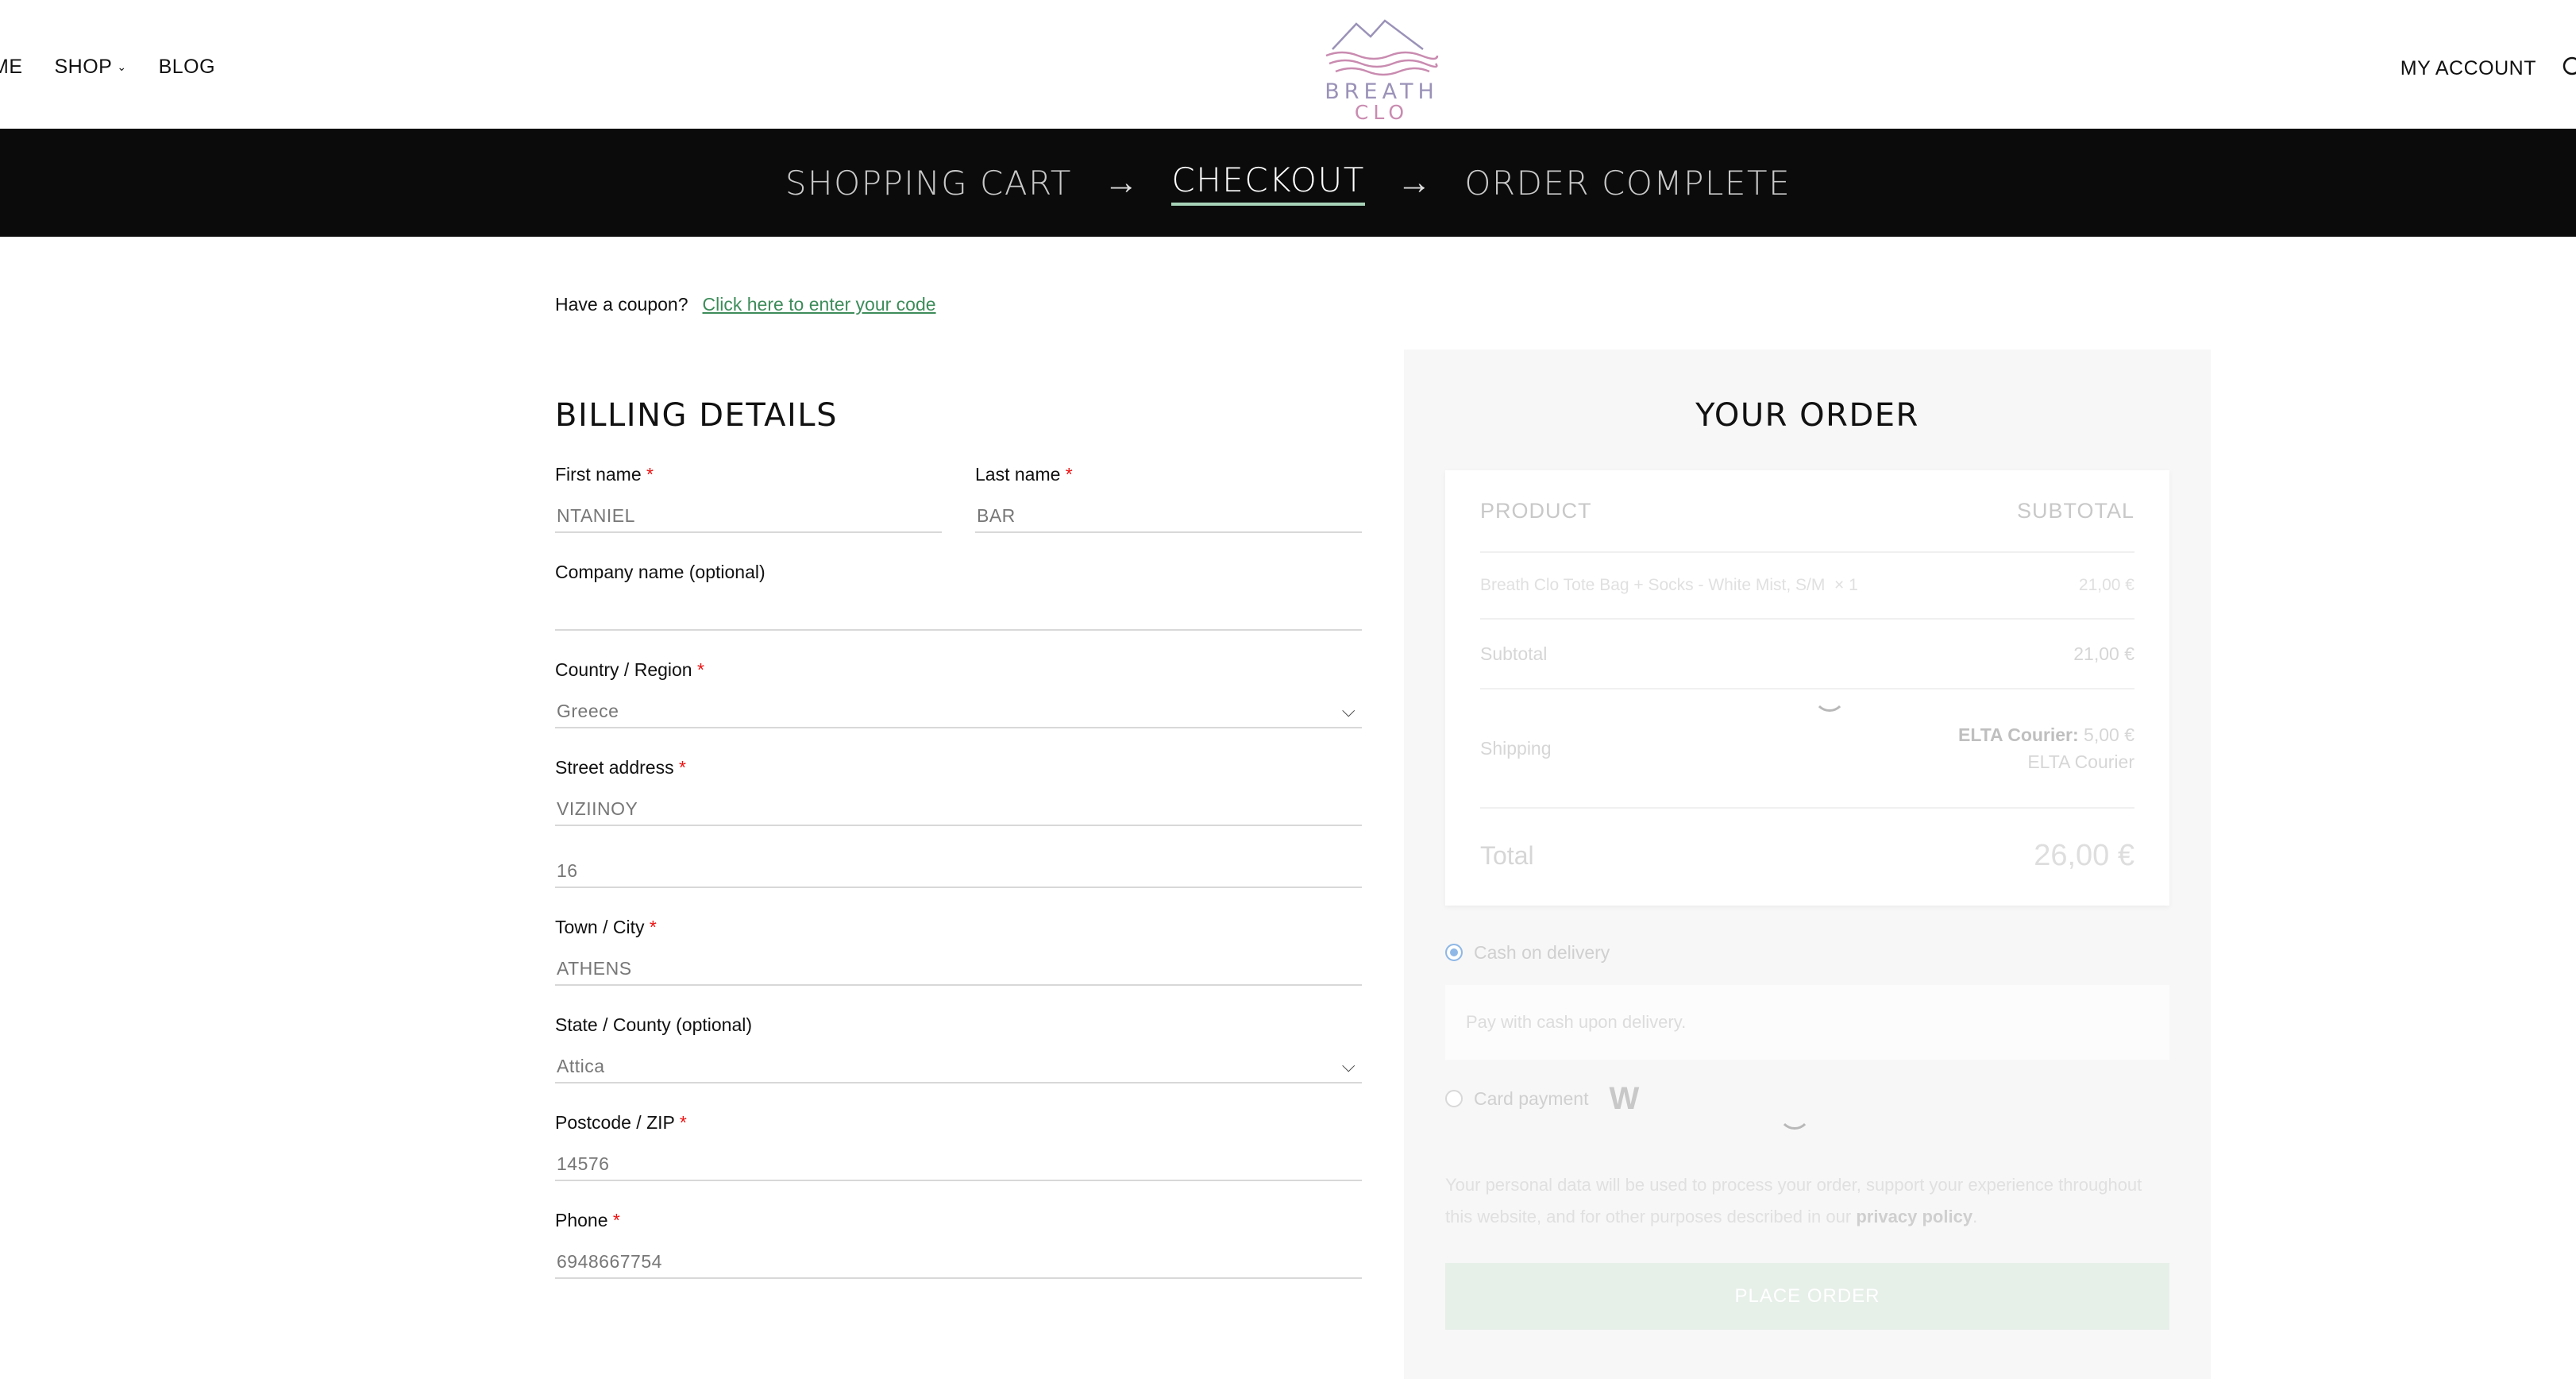  Describe the element at coordinates (959, 513) in the screenshot. I see `name-row: First name * NTANIEL Last name * BAR` at that location.